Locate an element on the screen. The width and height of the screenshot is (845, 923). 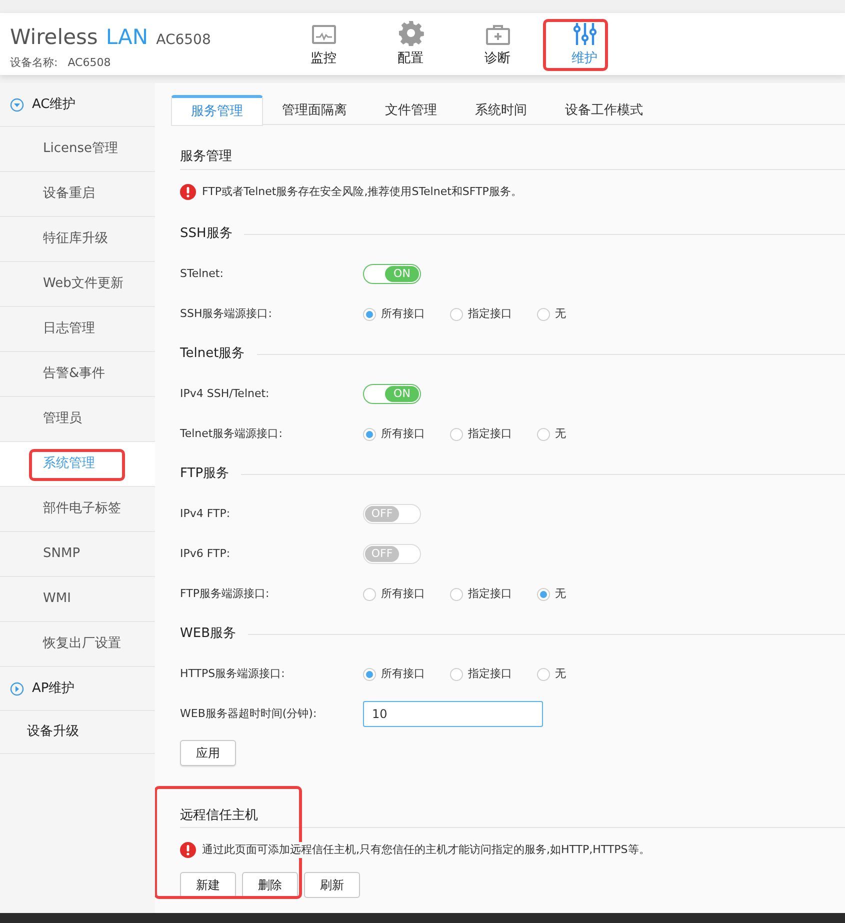
field-label: IPv6 FTP: is located at coordinates (206, 554).